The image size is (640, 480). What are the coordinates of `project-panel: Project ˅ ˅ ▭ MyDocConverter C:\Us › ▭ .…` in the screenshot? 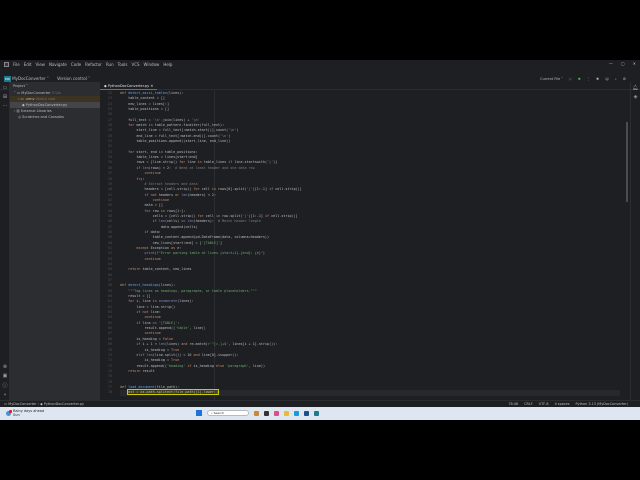 It's located at (55, 241).